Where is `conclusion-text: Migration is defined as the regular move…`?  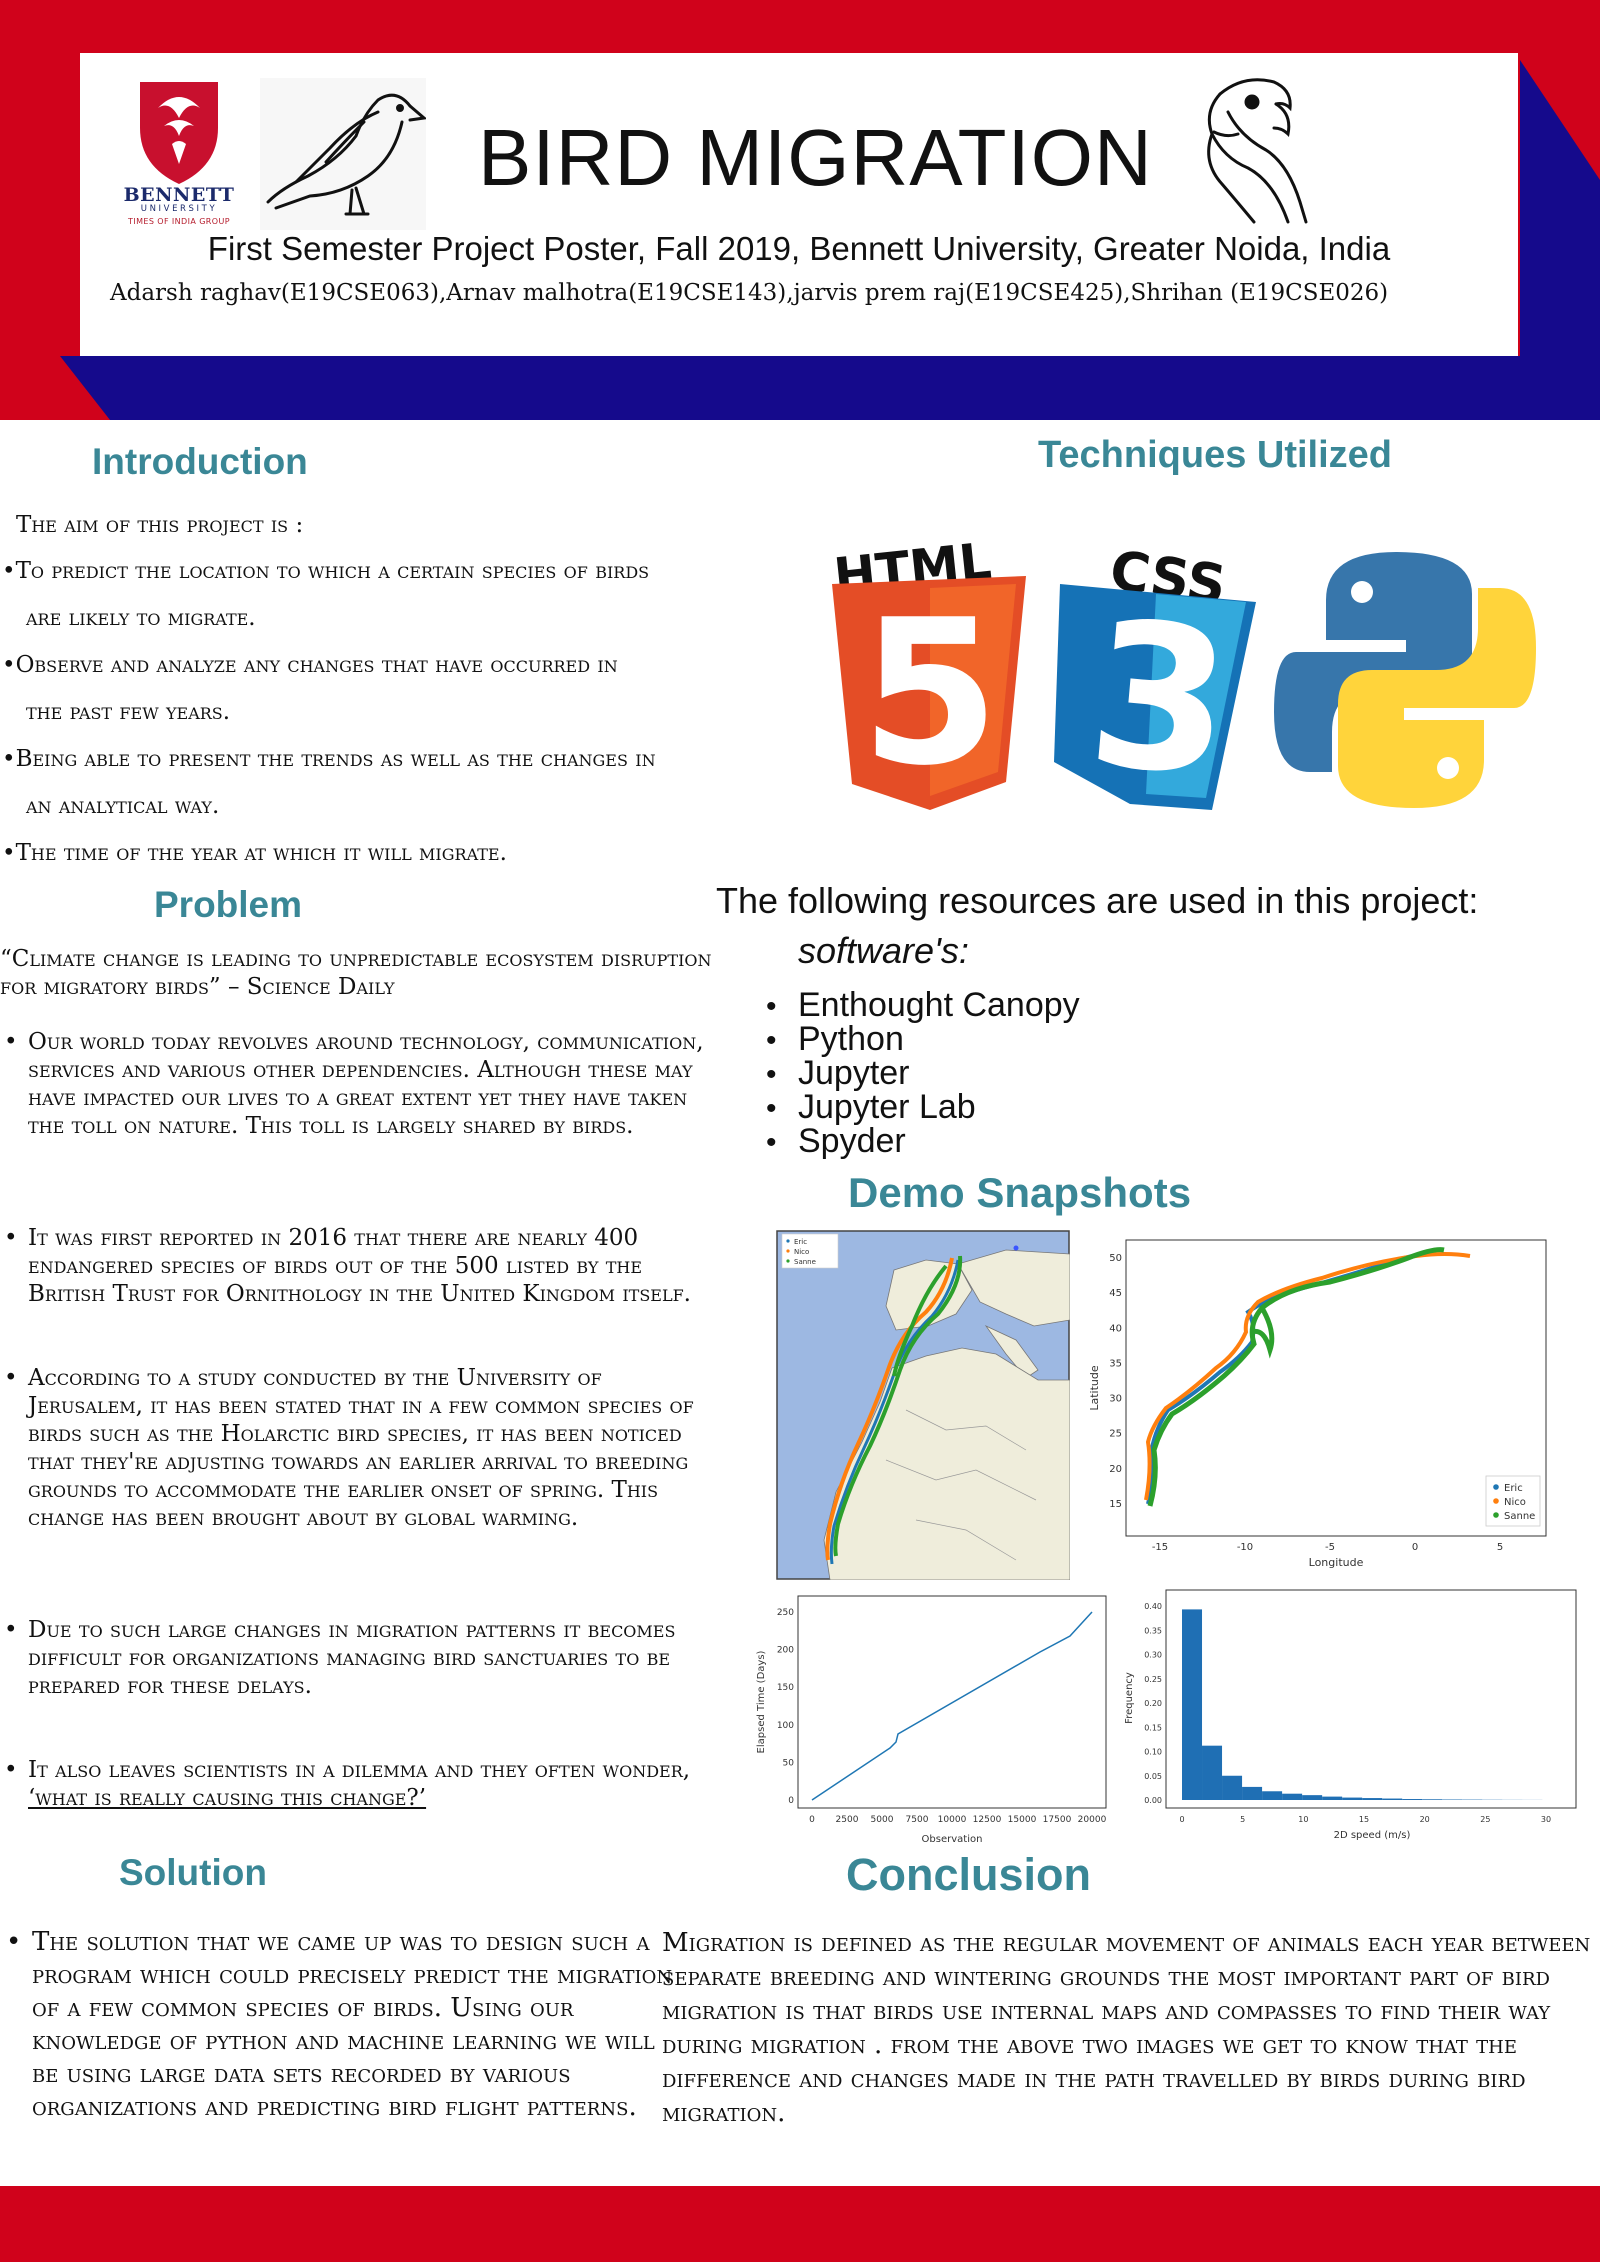
conclusion-text: Migration is defined as the regular move… is located at coordinates (1126, 2028).